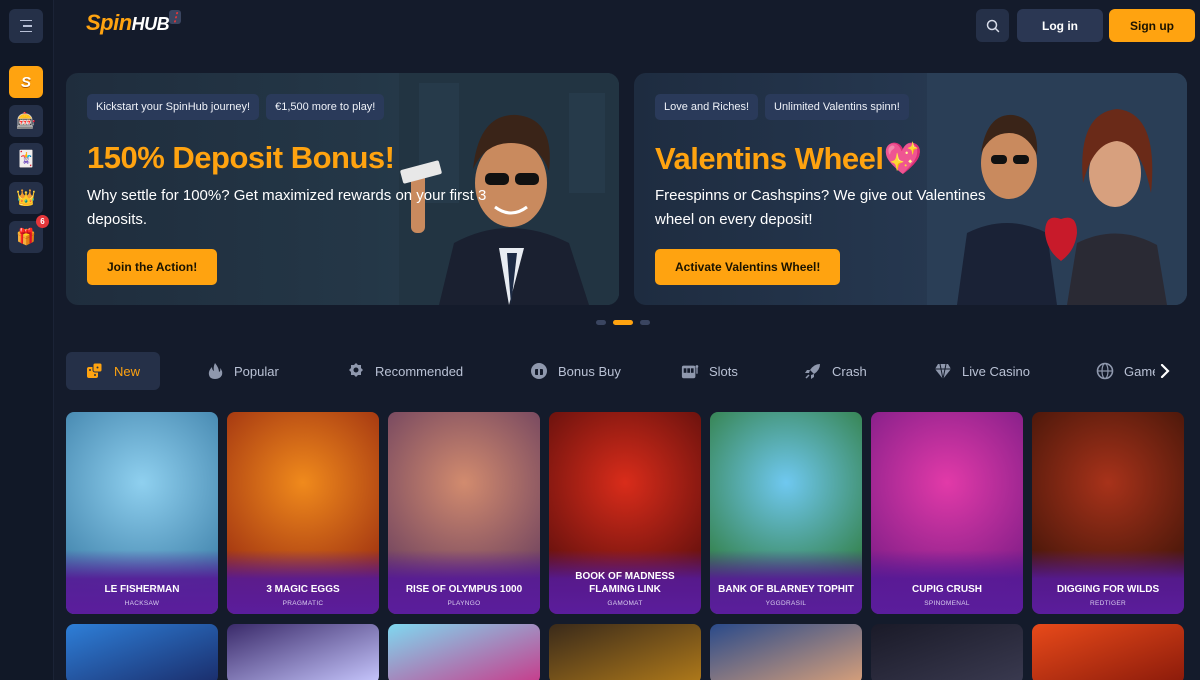 This screenshot has height=680, width=1200. What do you see at coordinates (947, 513) in the screenshot?
I see `game-card: CUPIG CRUSH SPINOMENAL` at bounding box center [947, 513].